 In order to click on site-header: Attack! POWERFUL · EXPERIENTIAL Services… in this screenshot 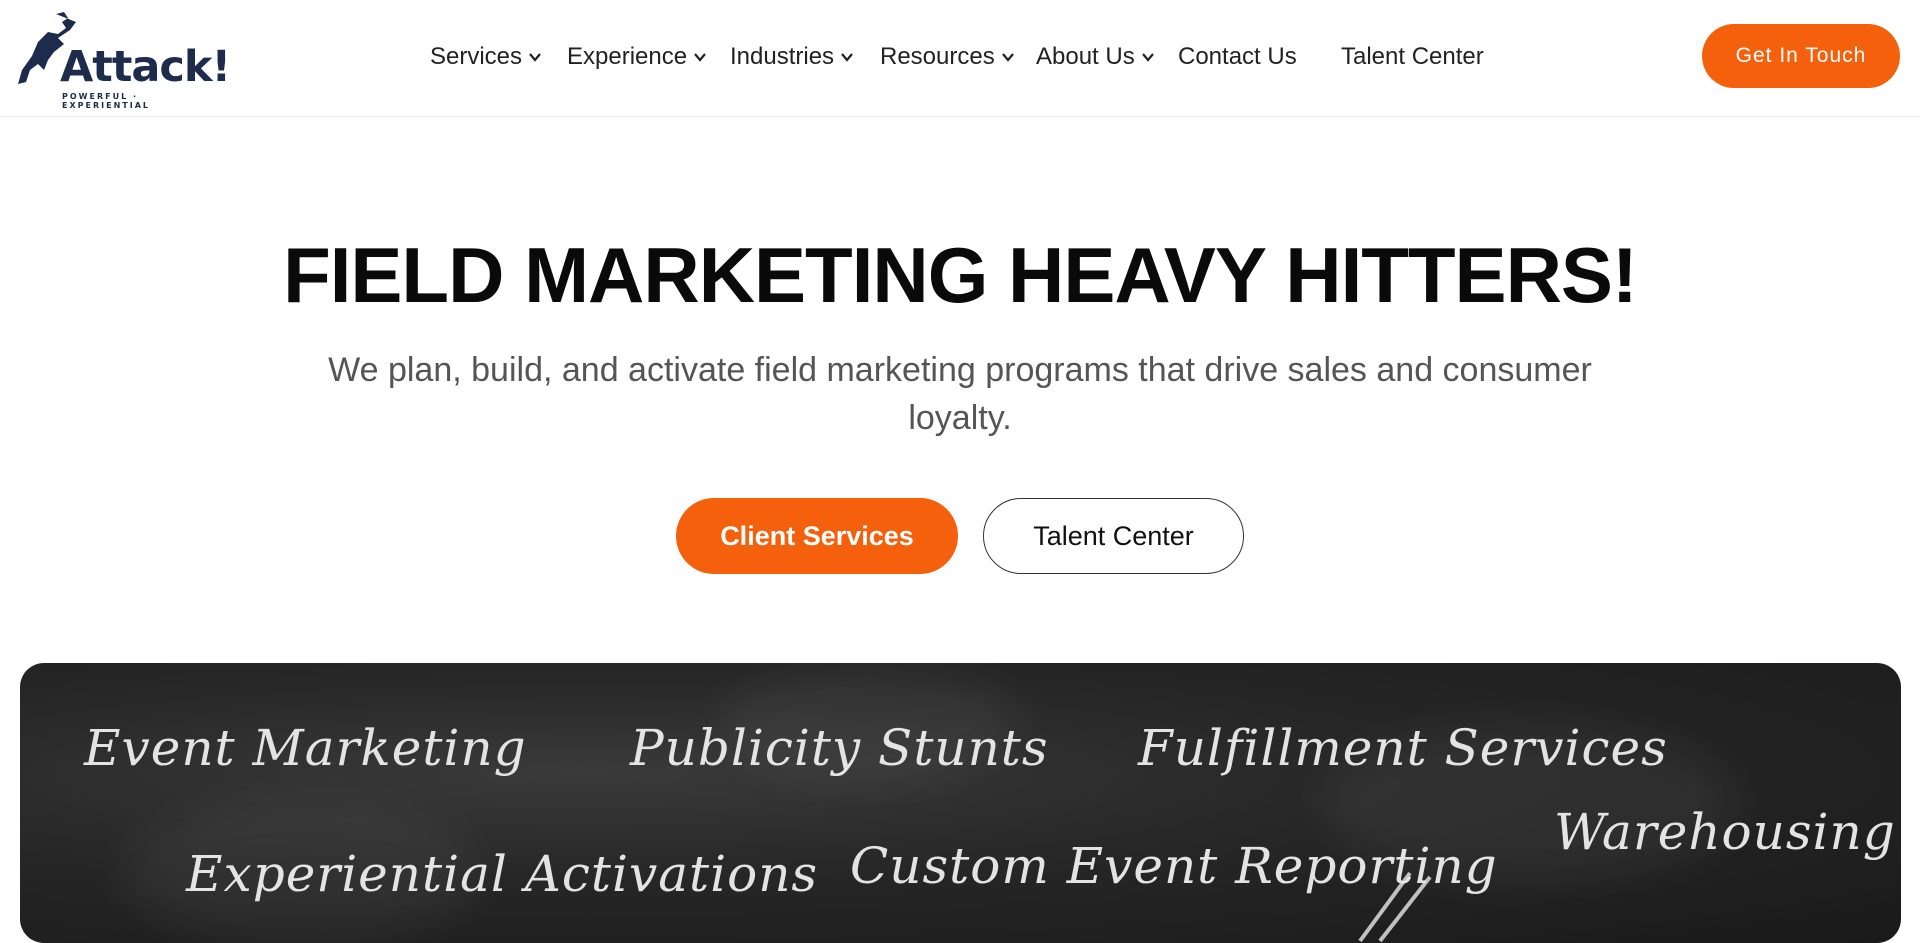, I will do `click(960, 58)`.